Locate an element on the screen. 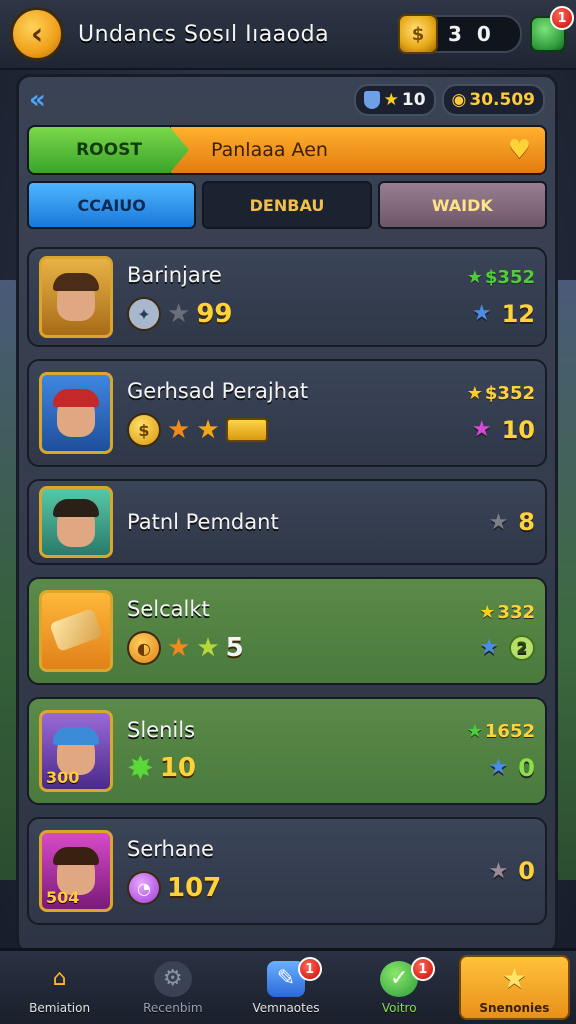 The width and height of the screenshot is (576, 1024). nav-label: Recenbim is located at coordinates (173, 1007).